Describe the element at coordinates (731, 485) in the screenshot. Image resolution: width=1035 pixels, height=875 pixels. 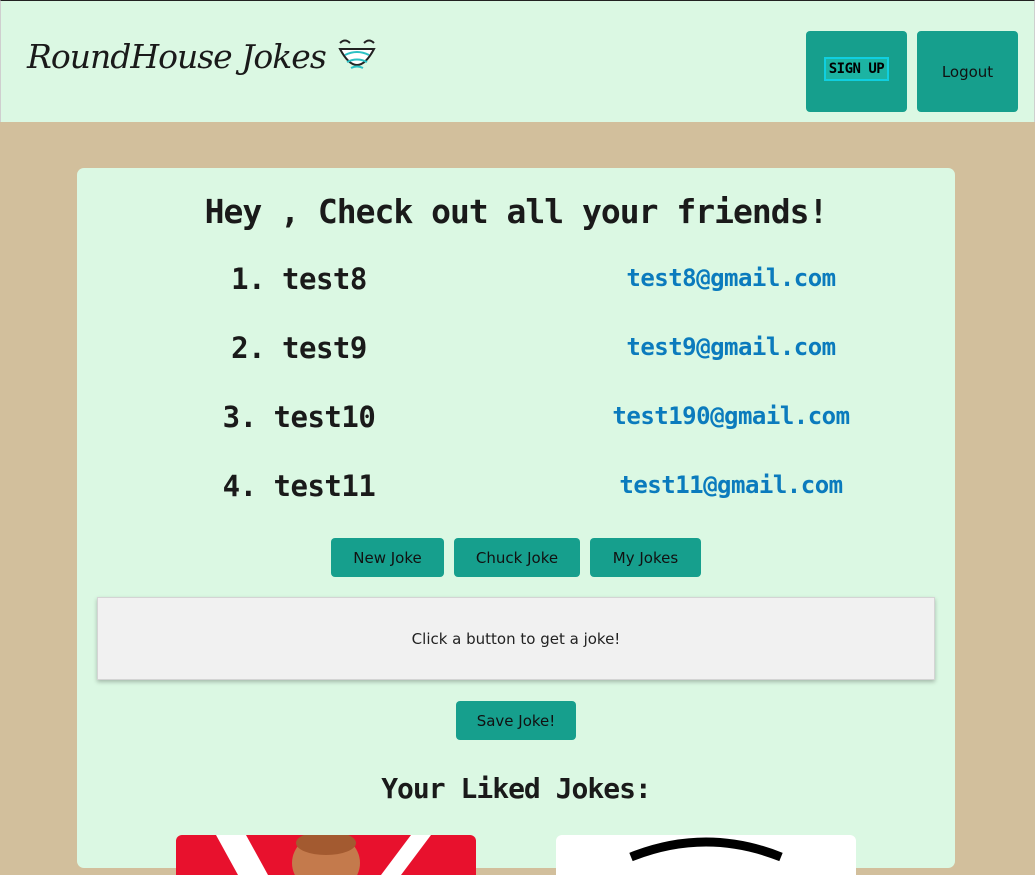
I see `friend-email-link: test11@gmail.com` at that location.